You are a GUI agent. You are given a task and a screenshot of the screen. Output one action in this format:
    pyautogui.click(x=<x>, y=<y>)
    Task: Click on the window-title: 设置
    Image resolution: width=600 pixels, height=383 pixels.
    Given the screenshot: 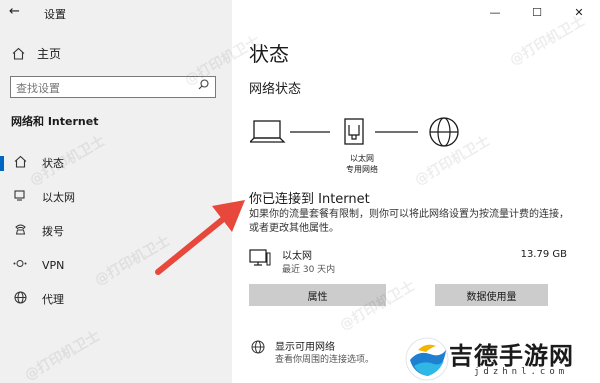 What is the action you would take?
    pyautogui.click(x=55, y=14)
    